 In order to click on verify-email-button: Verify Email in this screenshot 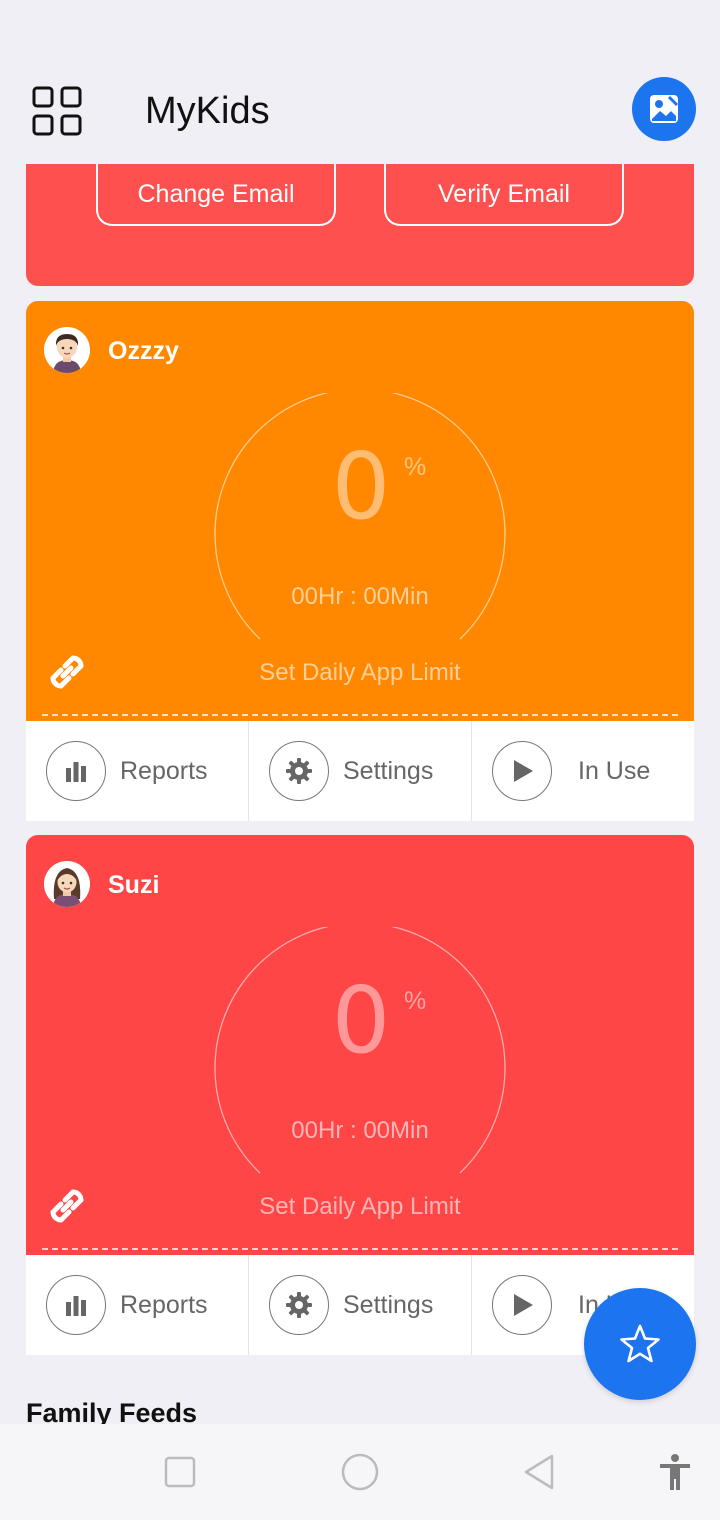, I will do `click(504, 195)`.